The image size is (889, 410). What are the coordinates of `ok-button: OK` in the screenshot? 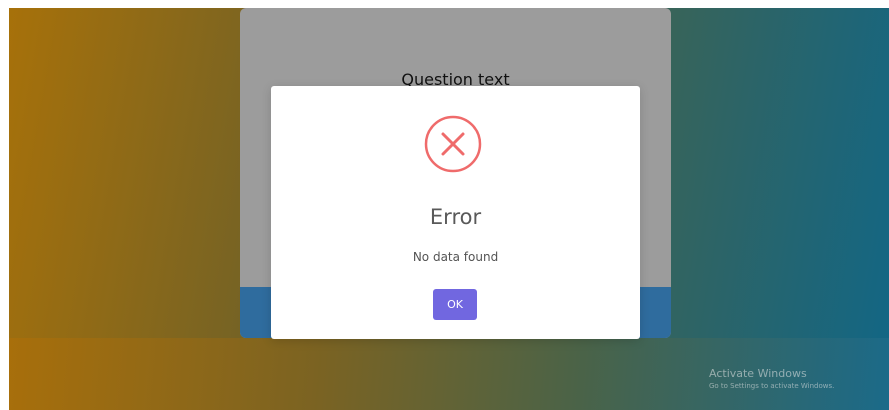 It's located at (455, 304).